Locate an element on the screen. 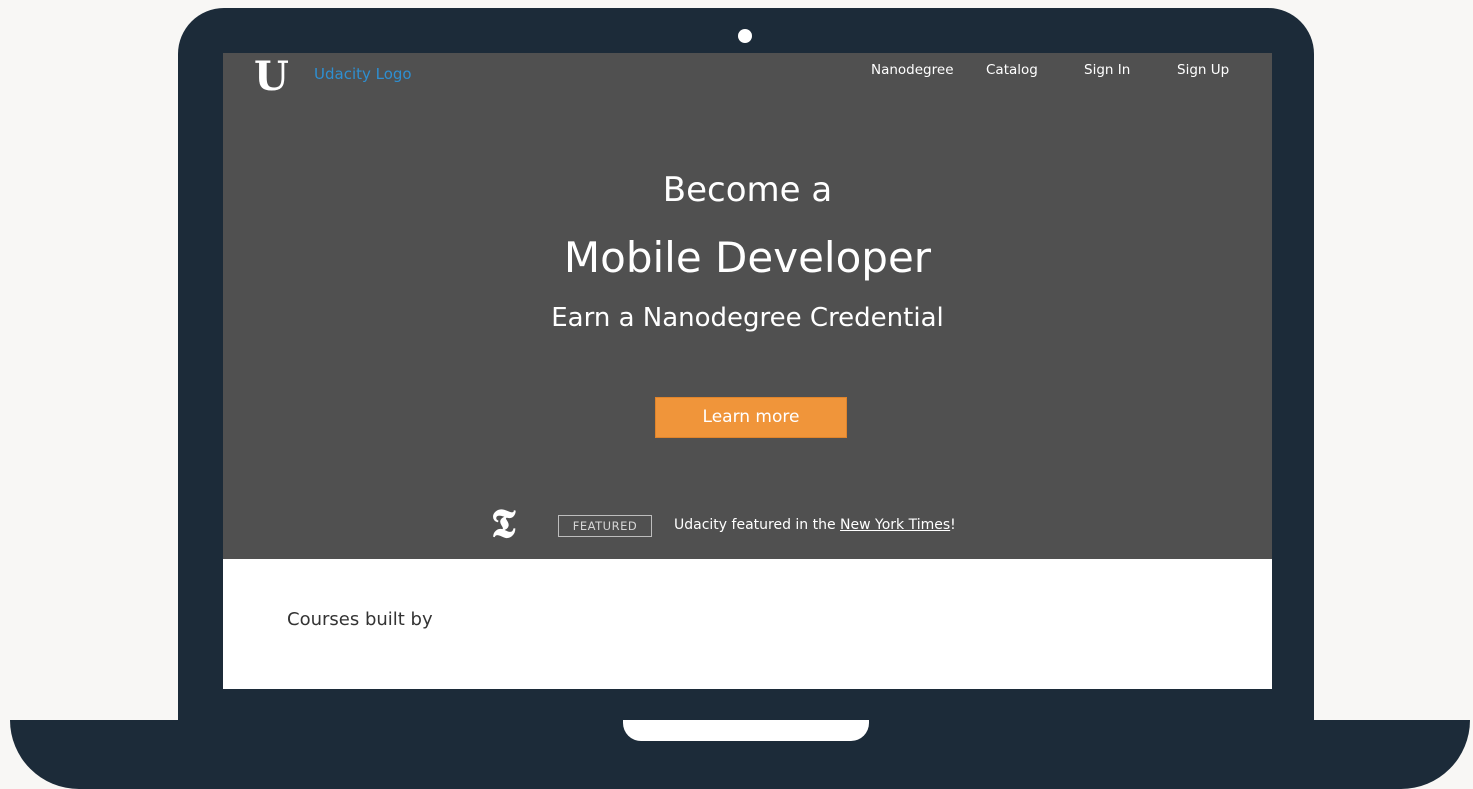  hero-subtitle: Earn a Nanodegree Credential is located at coordinates (747, 318).